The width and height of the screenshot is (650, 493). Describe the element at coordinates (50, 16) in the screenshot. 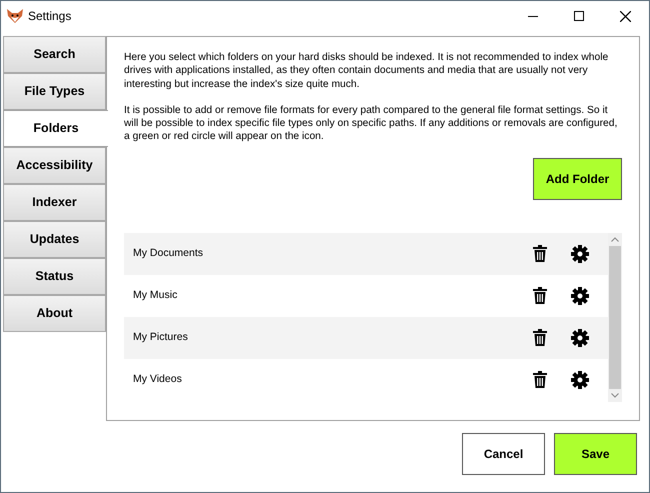

I see `window-title: Settings` at that location.